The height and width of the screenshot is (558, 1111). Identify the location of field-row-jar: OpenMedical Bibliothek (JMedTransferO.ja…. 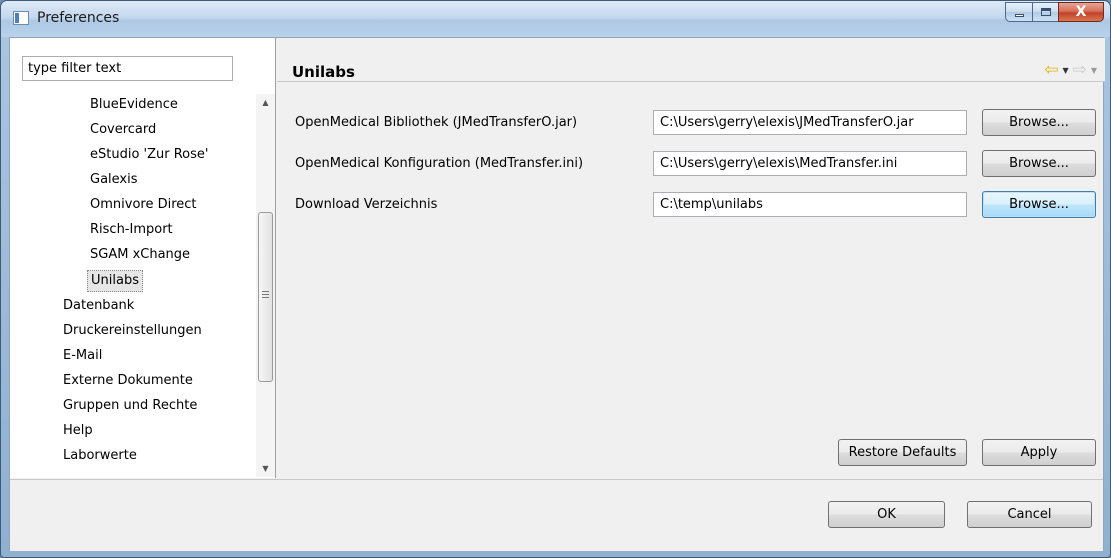
(470, 122).